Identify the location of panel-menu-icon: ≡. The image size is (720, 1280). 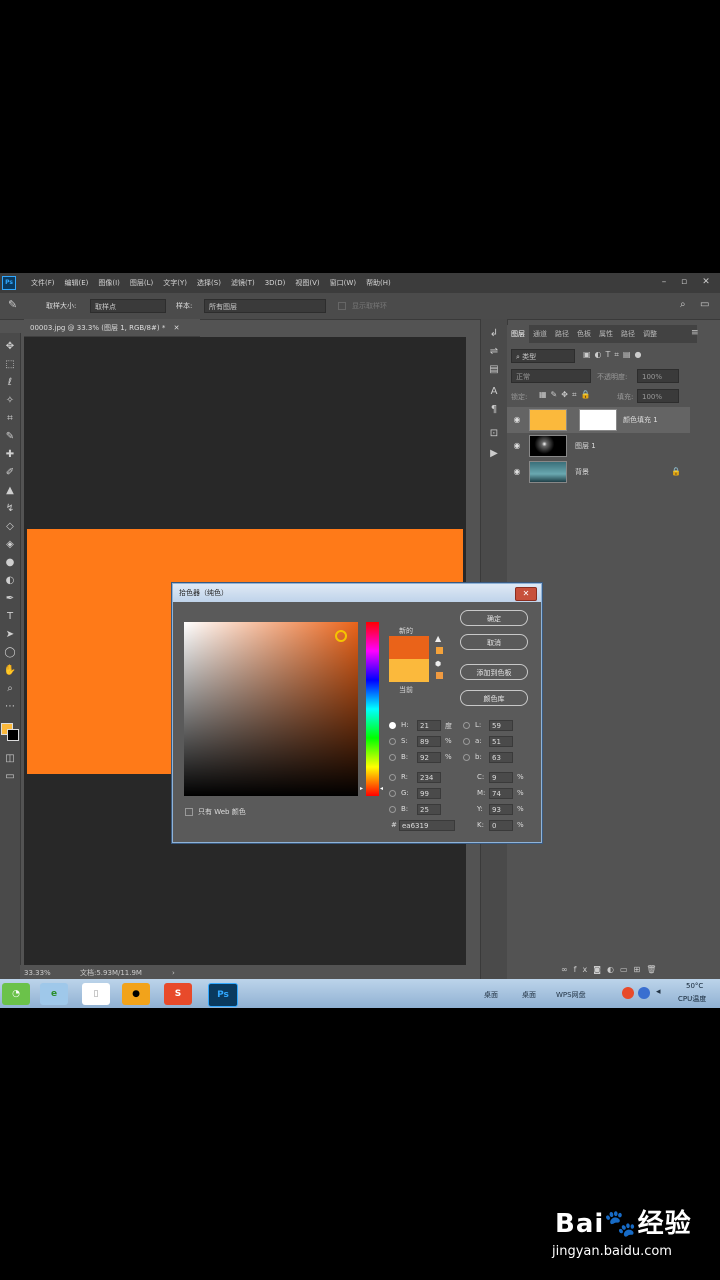
(695, 333).